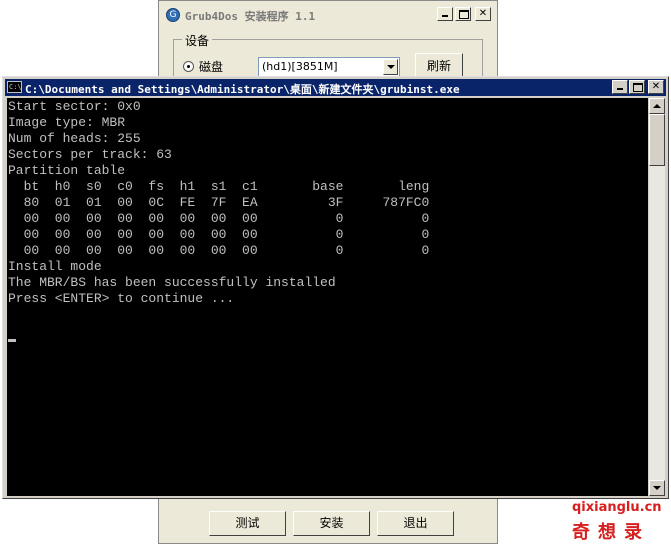 The image size is (671, 544). I want to click on device-select: (hd1)[3851M], so click(329, 67).